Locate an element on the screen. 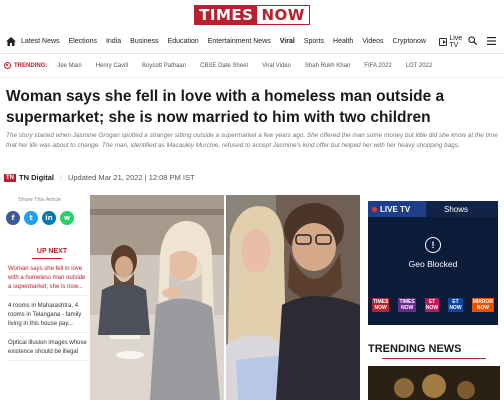  times-now-logo: TIMES NOW is located at coordinates (252, 15).